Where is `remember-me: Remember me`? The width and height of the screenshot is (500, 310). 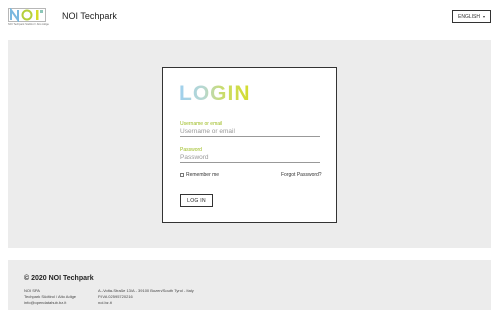
remember-me: Remember me is located at coordinates (199, 175).